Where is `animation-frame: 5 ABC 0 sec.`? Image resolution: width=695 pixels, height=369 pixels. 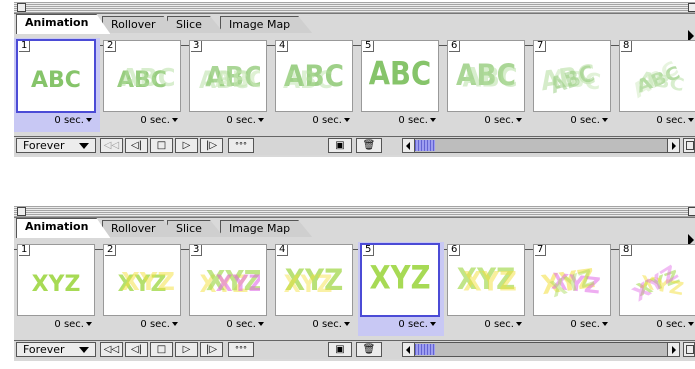 animation-frame: 5 ABC 0 sec. is located at coordinates (401, 85).